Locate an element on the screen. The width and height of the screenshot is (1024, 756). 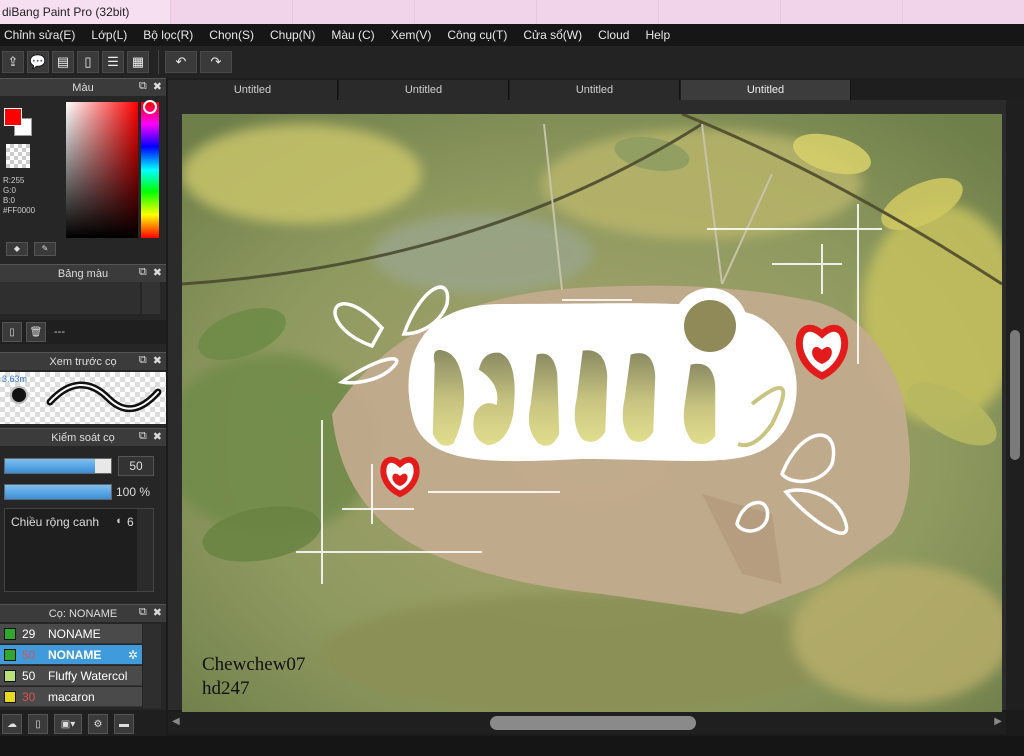
color-hex-value: #FF0000 is located at coordinates (19, 210).